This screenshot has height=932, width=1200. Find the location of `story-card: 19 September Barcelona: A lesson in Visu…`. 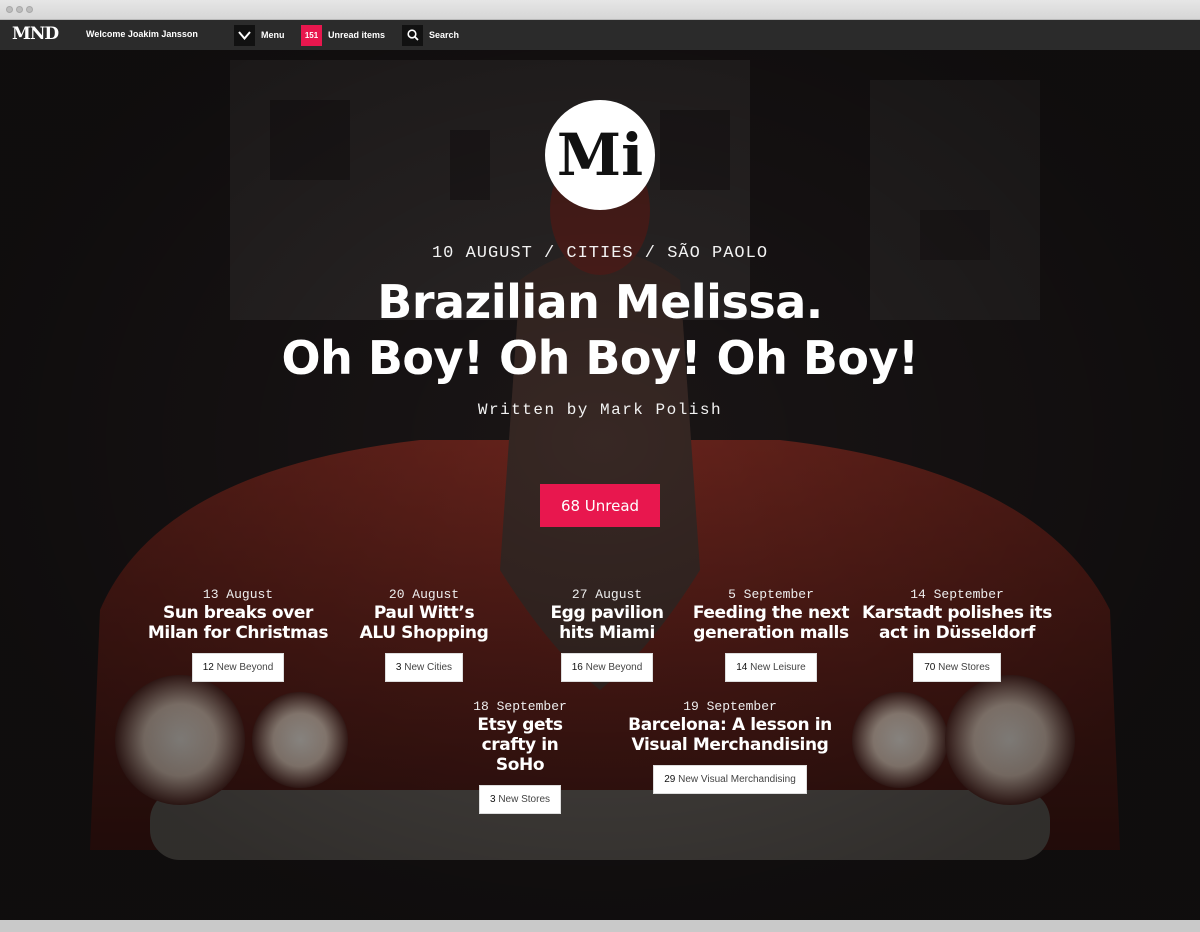

story-card: 19 September Barcelona: A lesson in Visu… is located at coordinates (730, 747).